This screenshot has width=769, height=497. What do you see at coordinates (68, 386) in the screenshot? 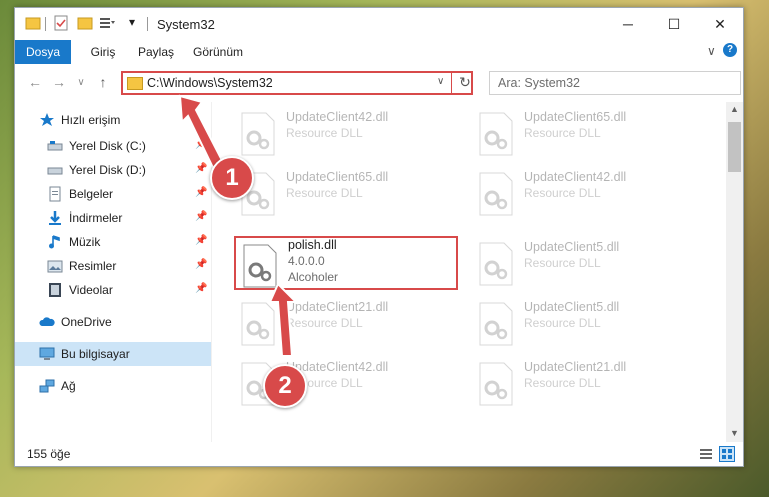
I see `sidebar-item-label: Ağ` at bounding box center [68, 386].